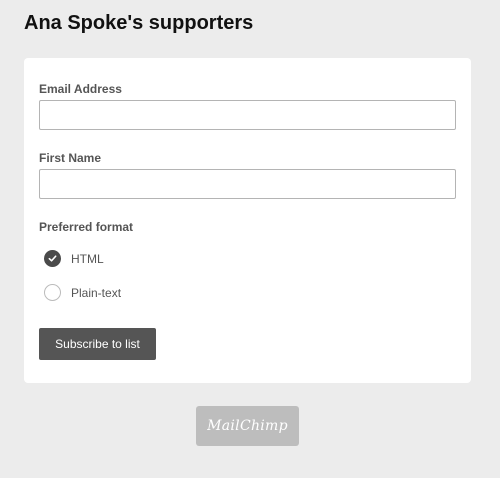 The width and height of the screenshot is (500, 478). Describe the element at coordinates (139, 23) in the screenshot. I see `page-title: Ana Spoke's supporters` at that location.